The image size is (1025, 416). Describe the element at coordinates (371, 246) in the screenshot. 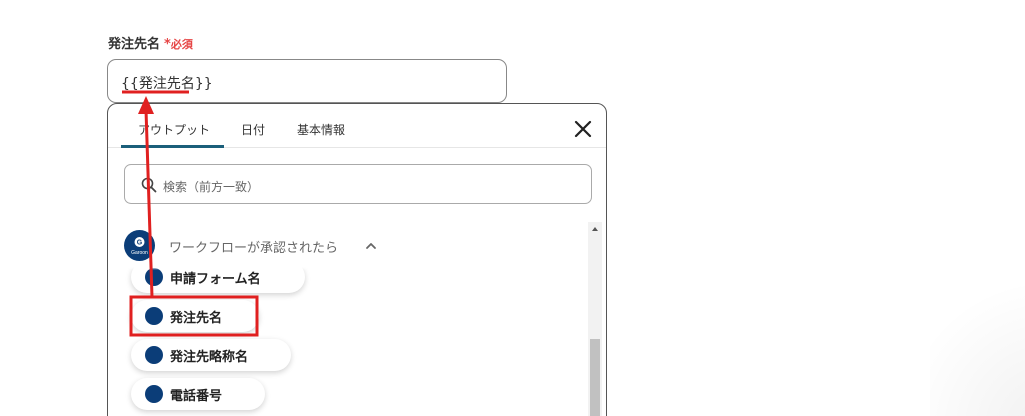

I see `chevron-up-icon` at that location.